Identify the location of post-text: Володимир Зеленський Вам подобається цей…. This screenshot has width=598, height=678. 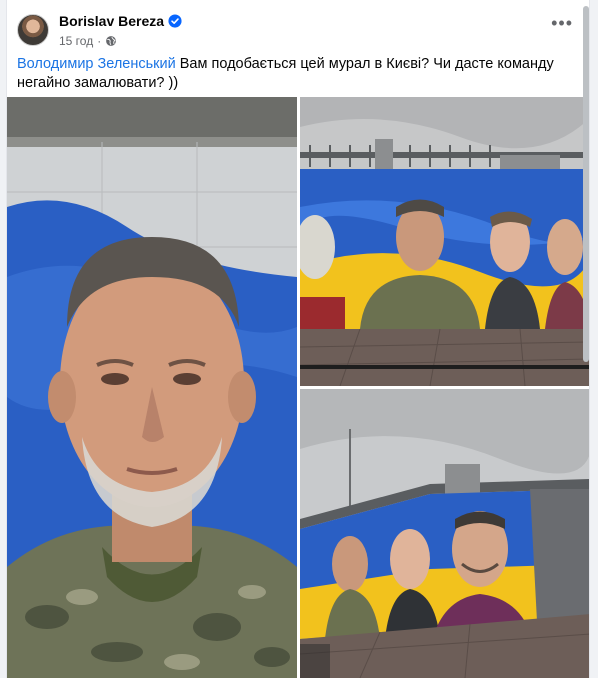
(287, 74).